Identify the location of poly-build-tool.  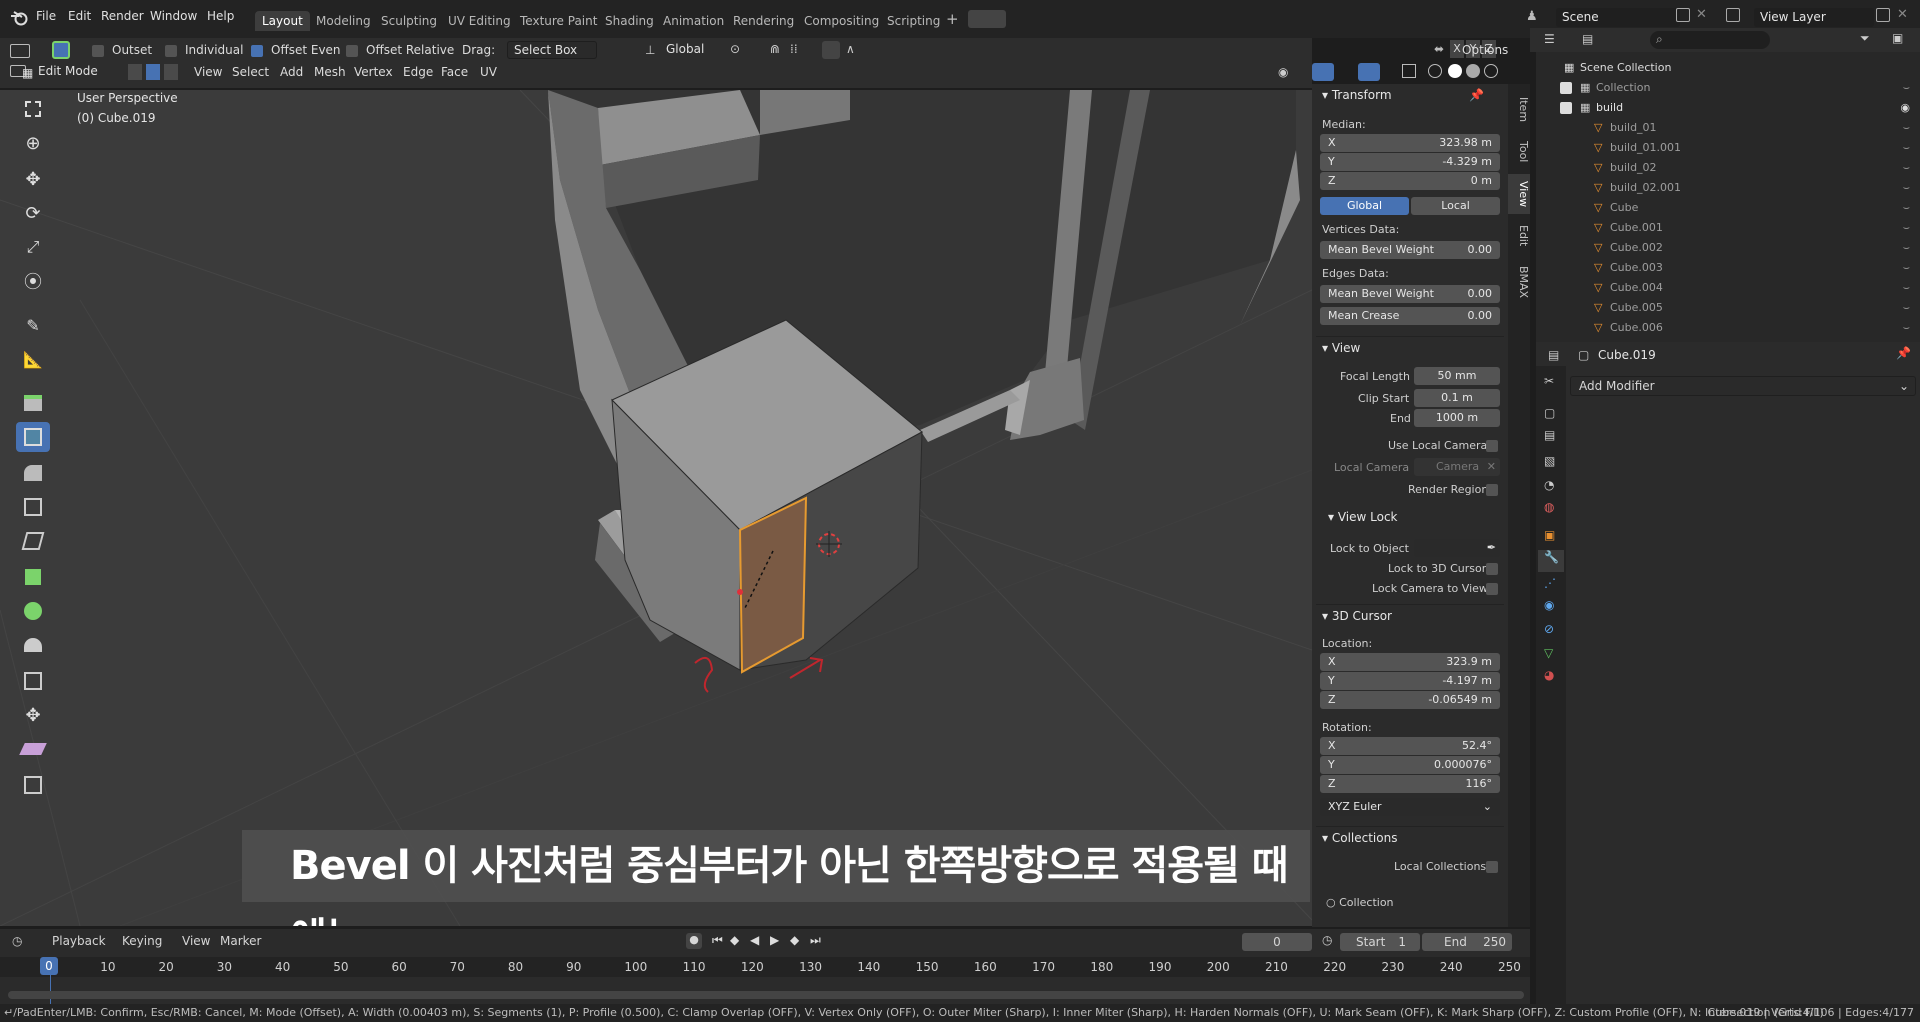
(33, 577).